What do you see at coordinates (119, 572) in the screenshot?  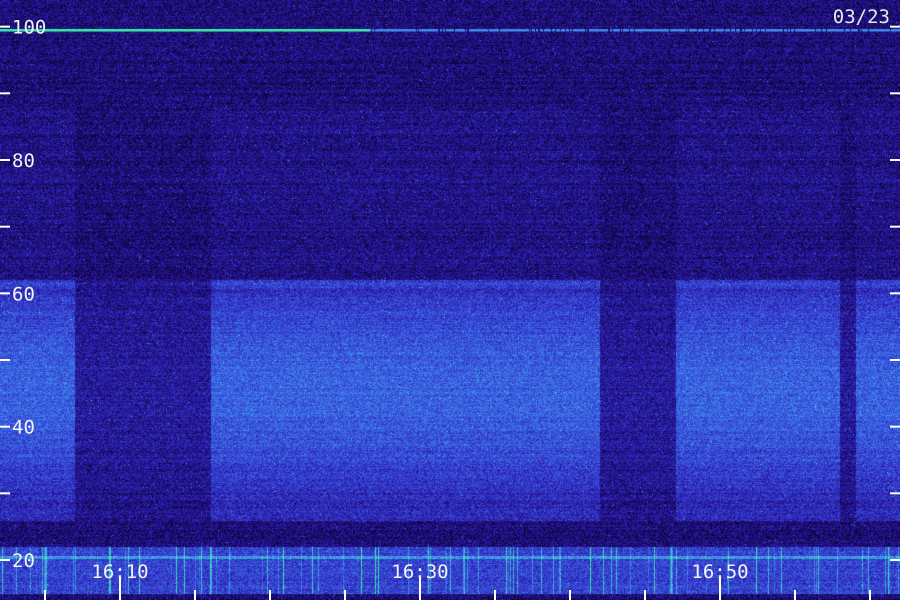 I see `x-tick-label: 16:10` at bounding box center [119, 572].